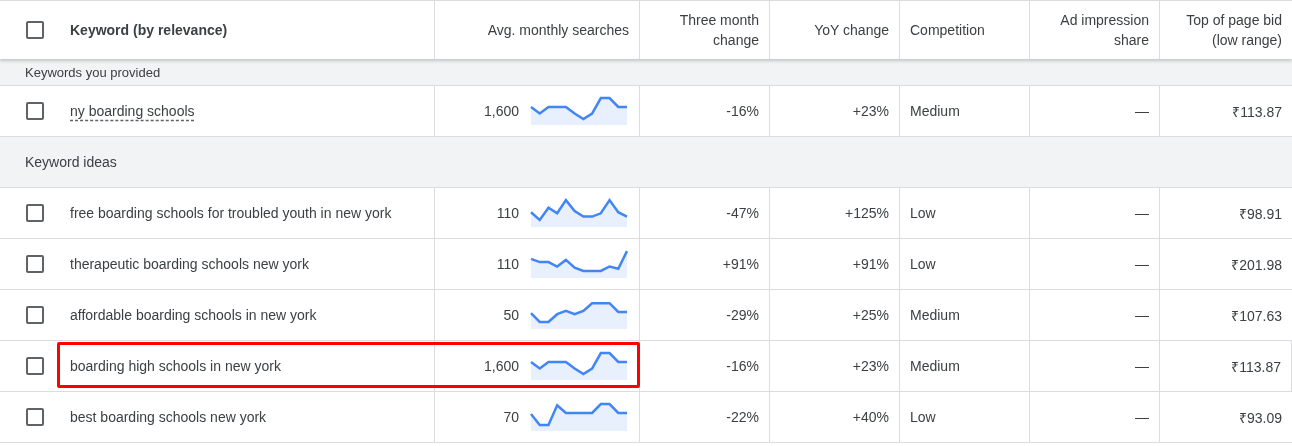  What do you see at coordinates (175, 366) in the screenshot?
I see `keyword-text: boarding high schools in new york` at bounding box center [175, 366].